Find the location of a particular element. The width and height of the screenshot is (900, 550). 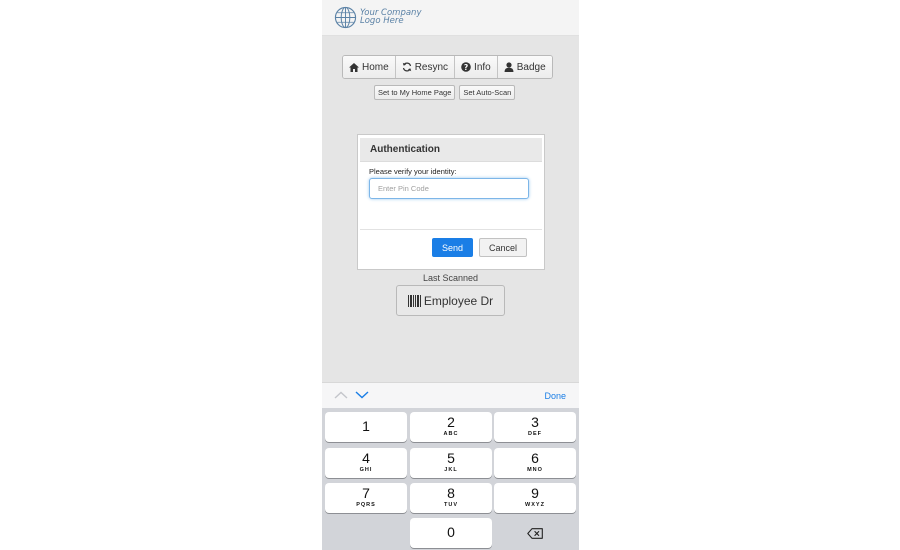

delete-key is located at coordinates (535, 533).